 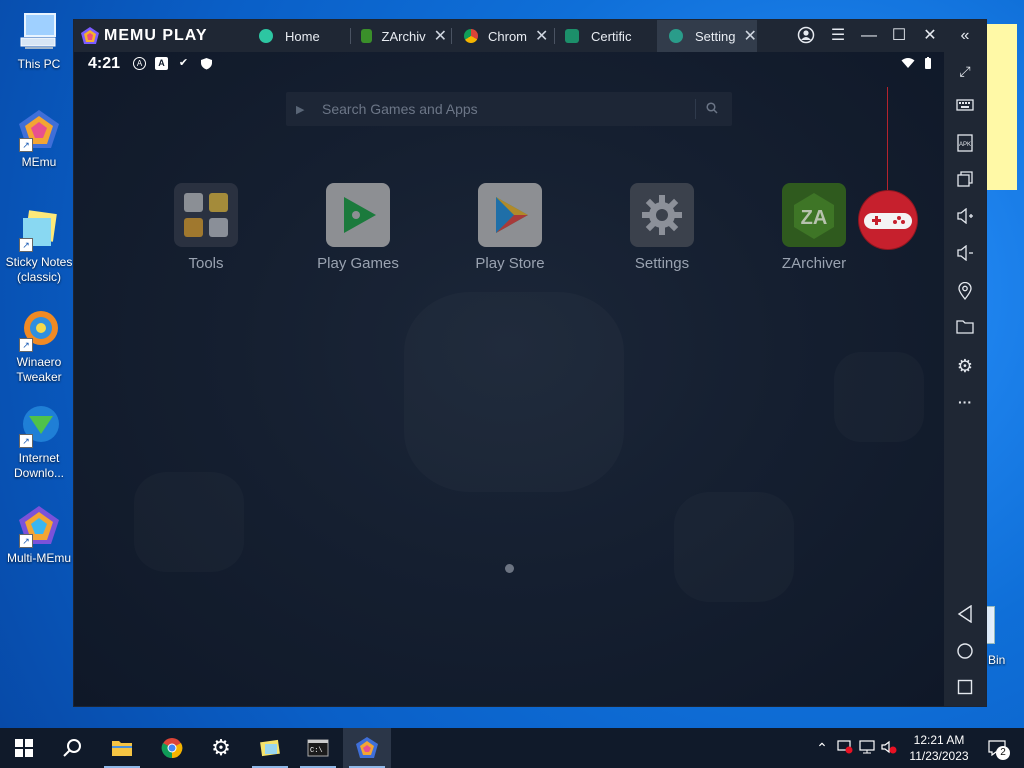 What do you see at coordinates (139, 63) in the screenshot?
I see `status-a-circle-icon: A` at bounding box center [139, 63].